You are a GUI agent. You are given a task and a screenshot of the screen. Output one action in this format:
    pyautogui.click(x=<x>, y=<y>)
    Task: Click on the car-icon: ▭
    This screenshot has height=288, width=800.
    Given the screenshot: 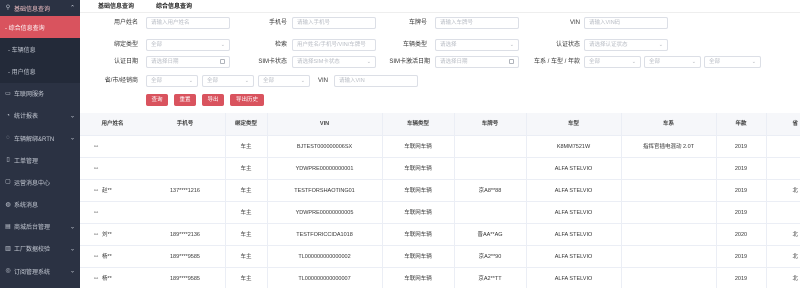 What is the action you would take?
    pyautogui.click(x=8, y=93)
    